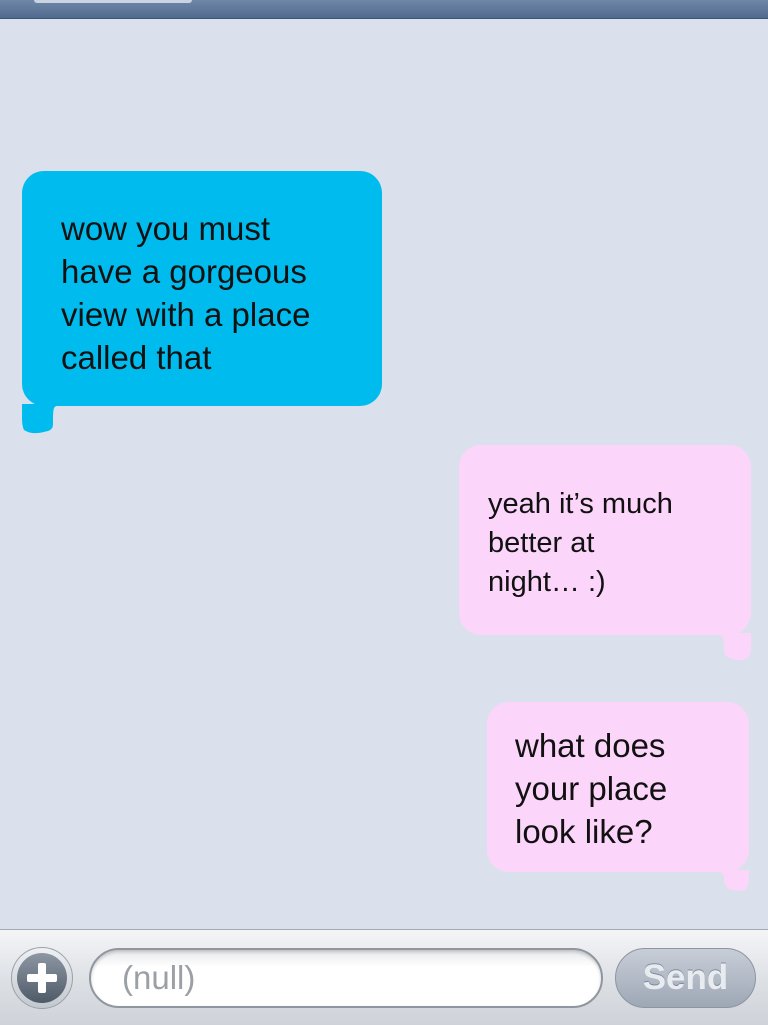  I want to click on message-bubble-sent: yeah it’s much better at night… :), so click(605, 540).